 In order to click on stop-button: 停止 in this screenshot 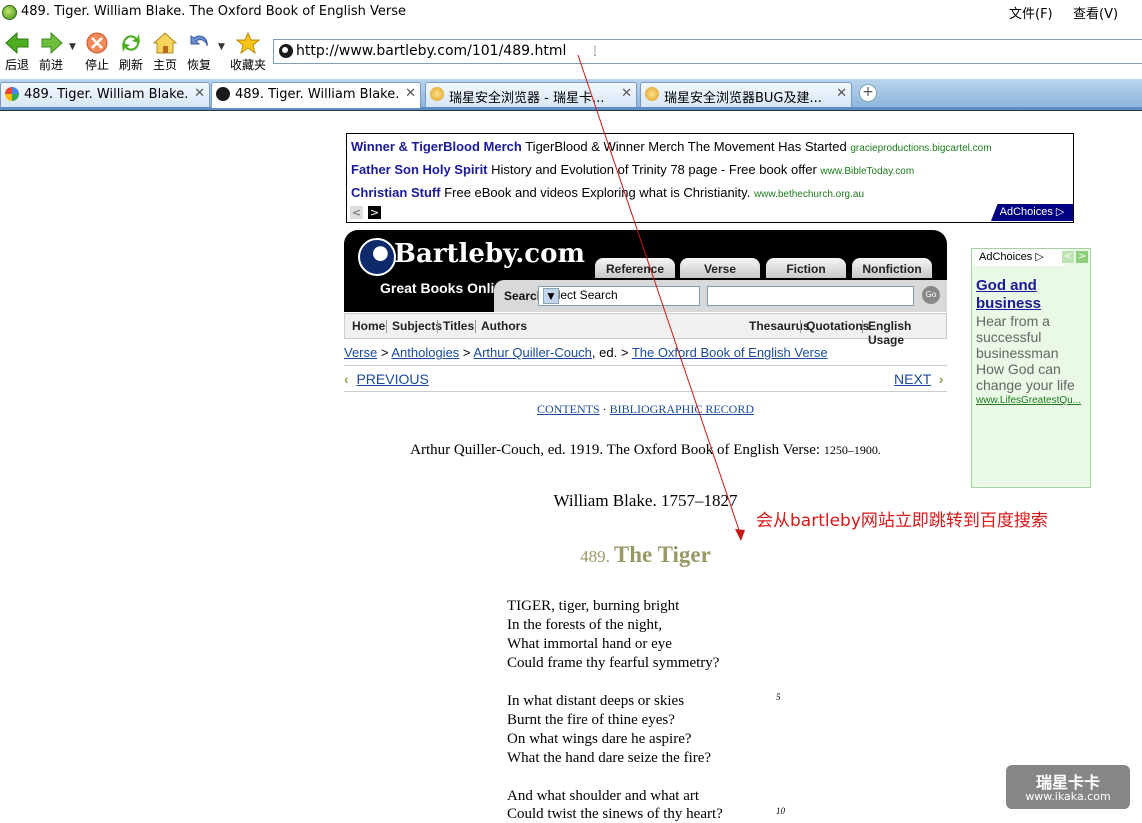, I will do `click(97, 53)`.